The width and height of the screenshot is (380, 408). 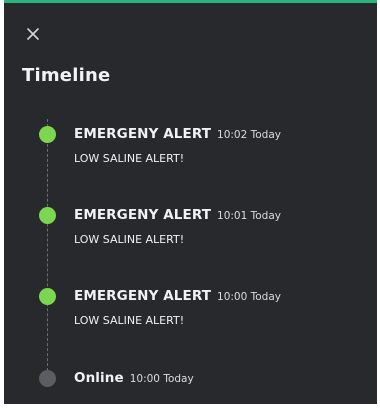 I want to click on timeline-rail, so click(x=47, y=250).